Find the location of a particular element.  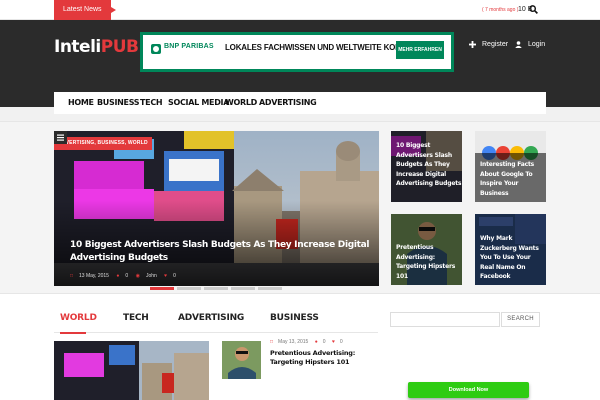

plus-icon is located at coordinates (472, 44).